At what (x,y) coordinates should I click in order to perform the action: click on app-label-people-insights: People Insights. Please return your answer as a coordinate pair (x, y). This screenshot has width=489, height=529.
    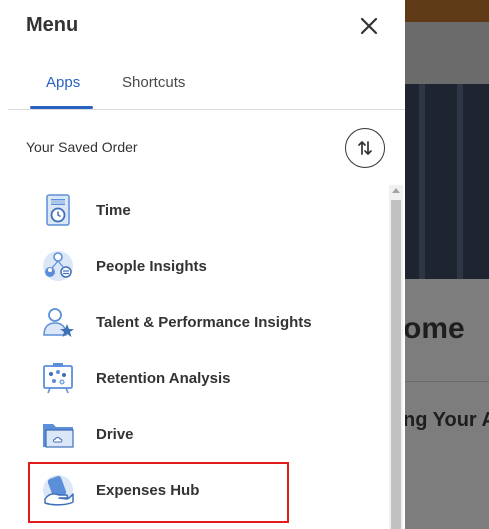
    Looking at the image, I should click on (151, 266).